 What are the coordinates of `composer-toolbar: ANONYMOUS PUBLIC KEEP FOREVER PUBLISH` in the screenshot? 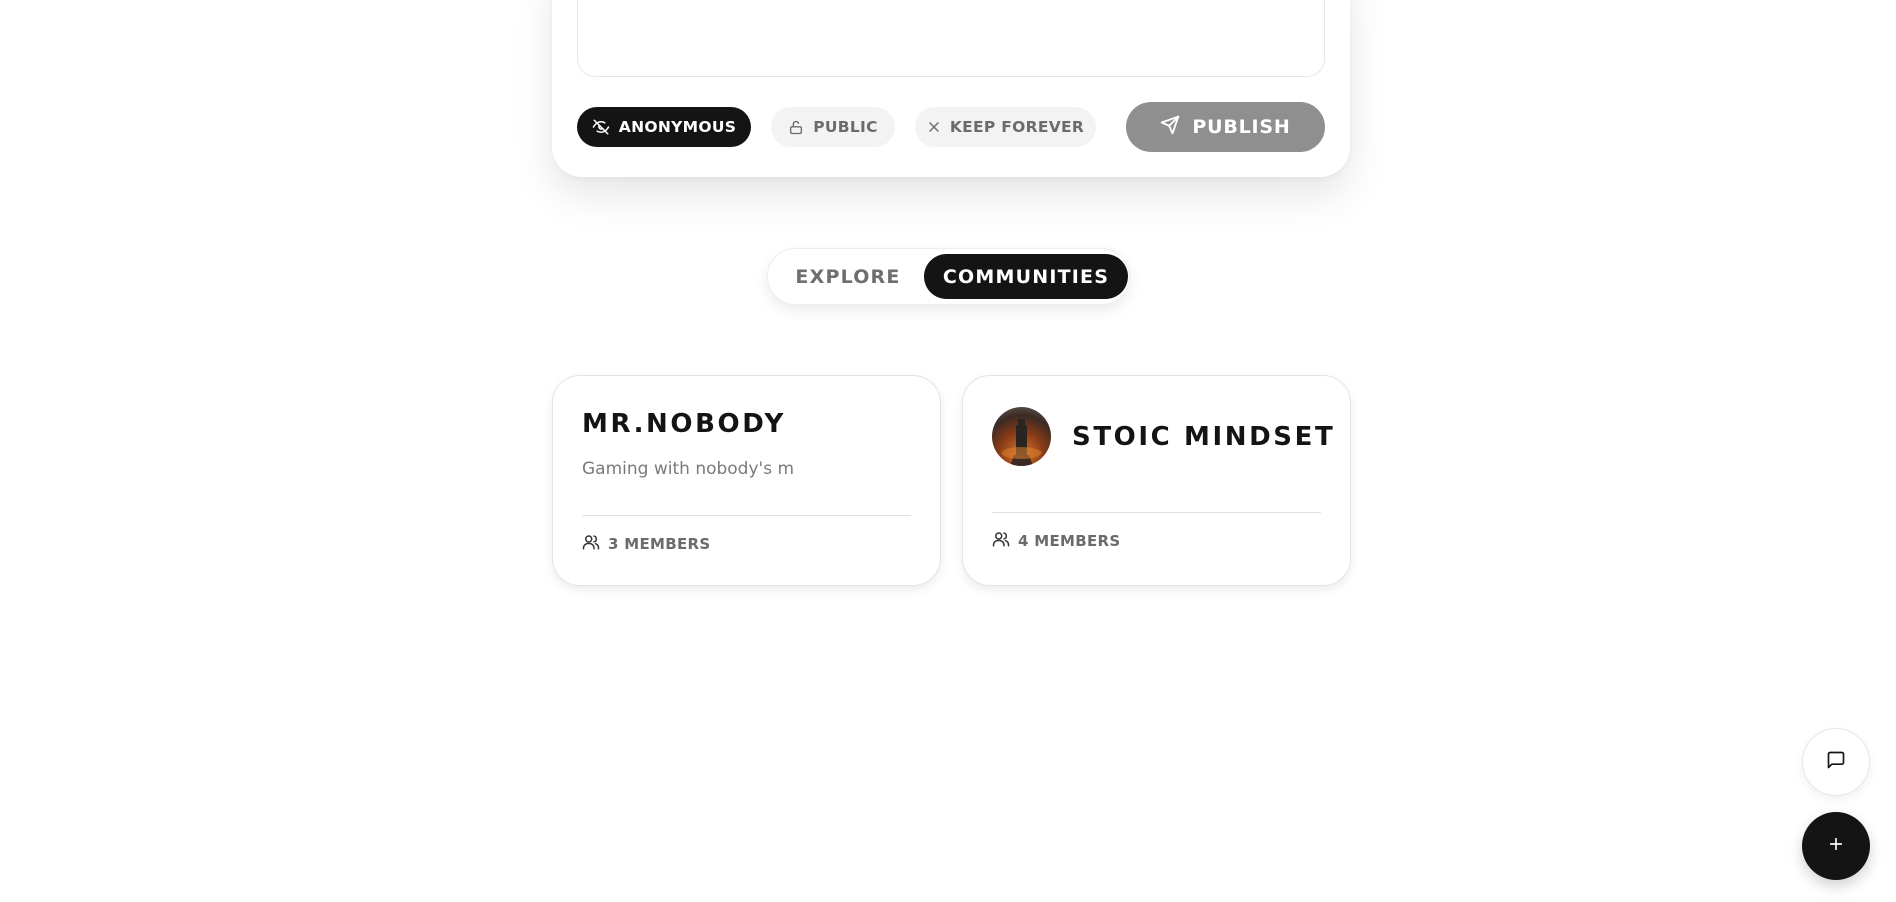 It's located at (951, 128).